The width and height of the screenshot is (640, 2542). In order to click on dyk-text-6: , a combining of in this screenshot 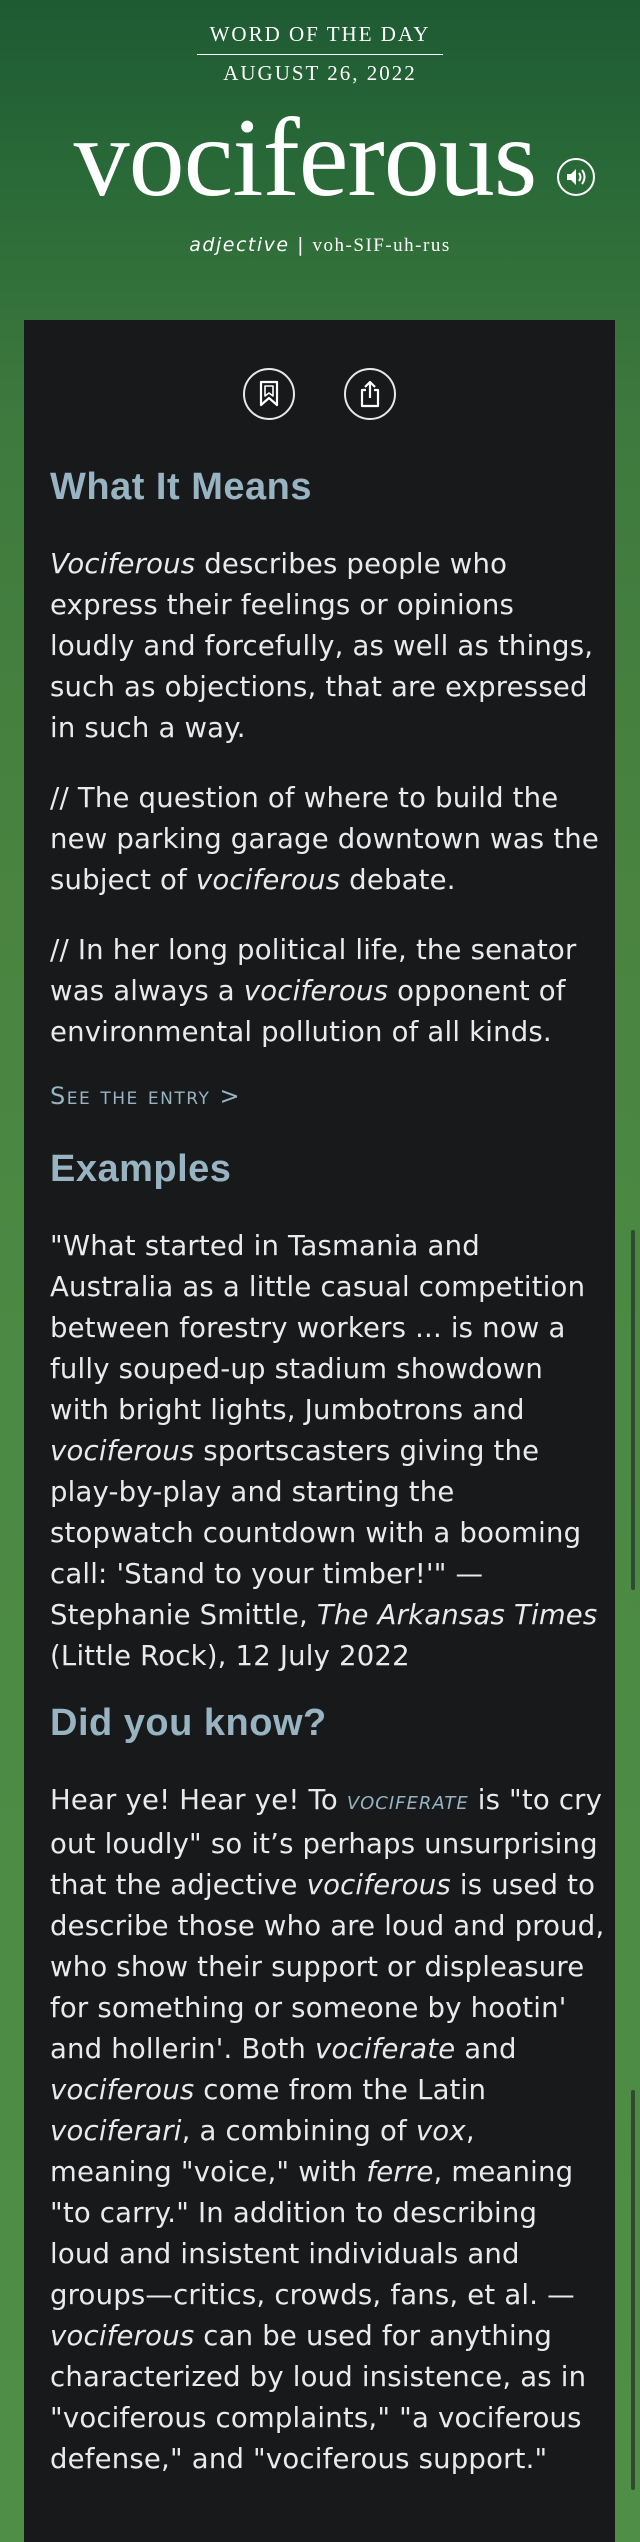, I will do `click(298, 2131)`.